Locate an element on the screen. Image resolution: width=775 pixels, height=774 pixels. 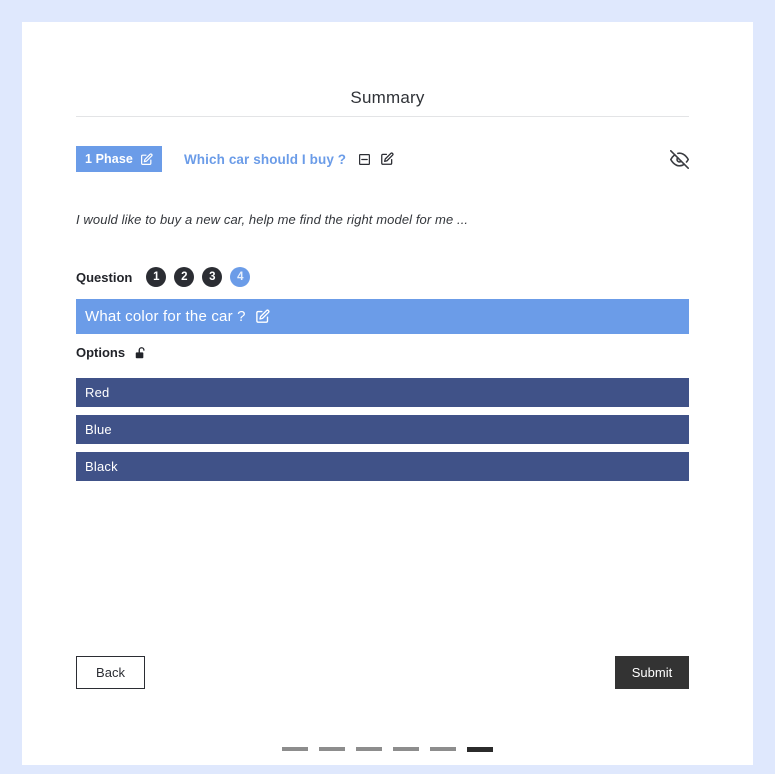
back-button: Back is located at coordinates (110, 672).